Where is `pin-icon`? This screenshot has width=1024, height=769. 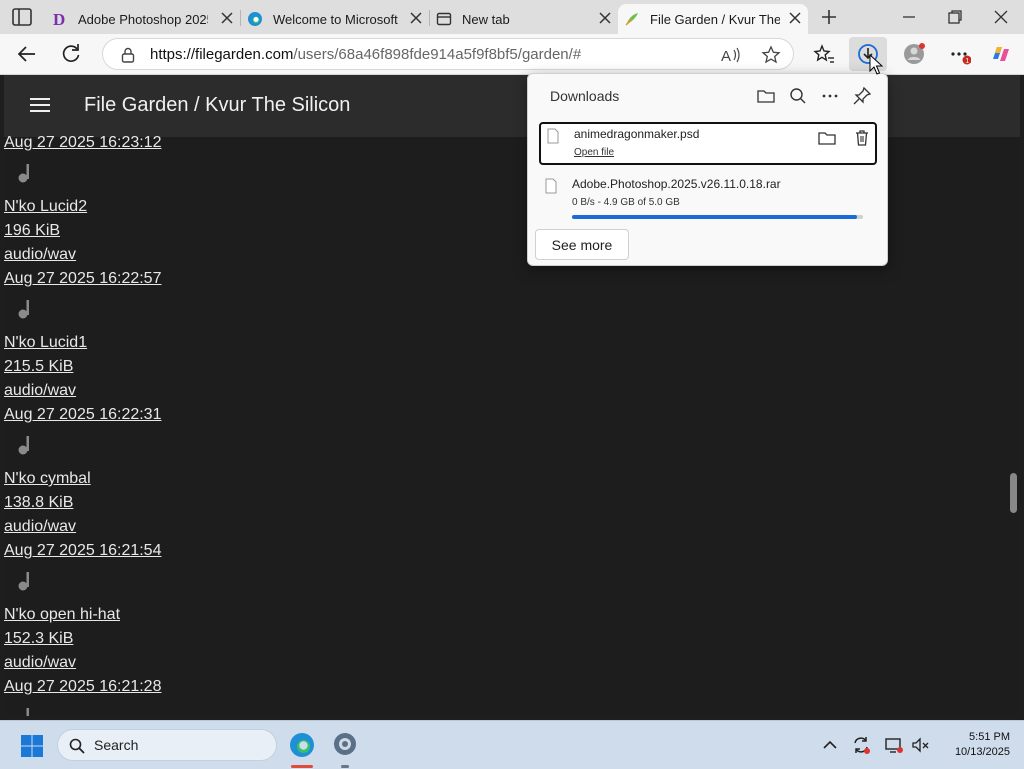
pin-icon is located at coordinates (862, 96).